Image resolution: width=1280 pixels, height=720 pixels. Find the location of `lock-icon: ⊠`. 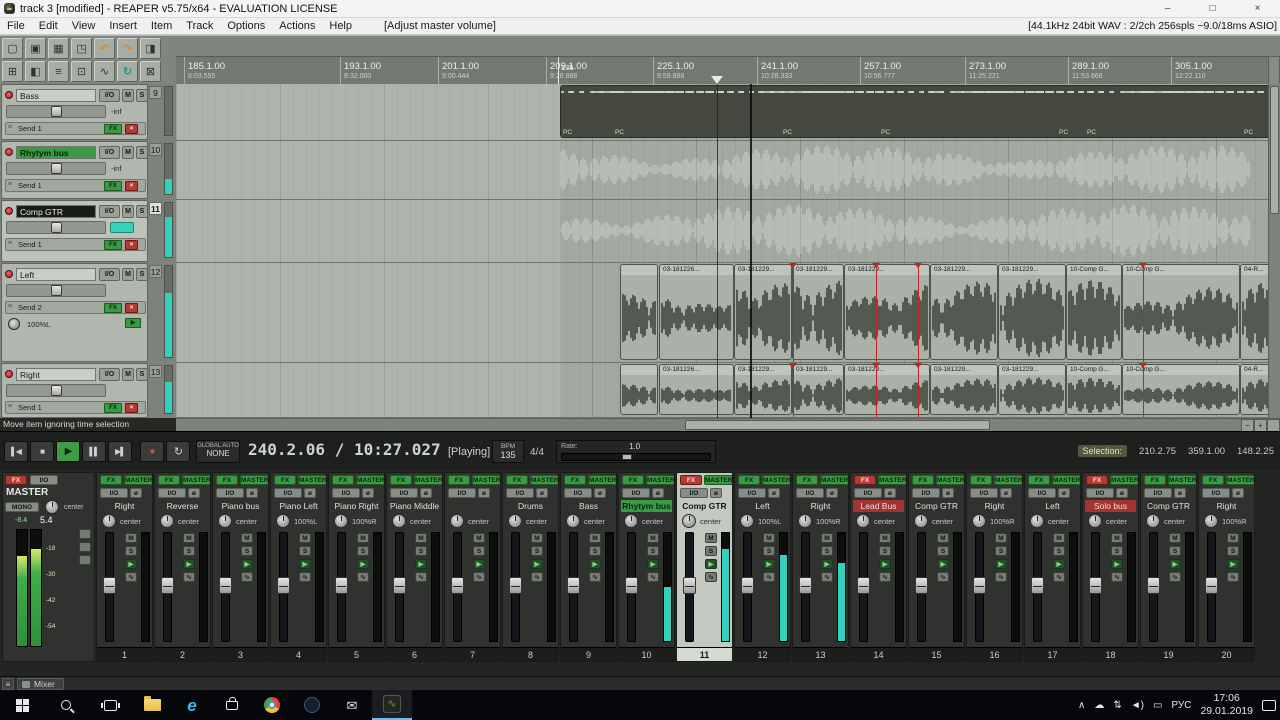

lock-icon: ⊠ is located at coordinates (150, 71).